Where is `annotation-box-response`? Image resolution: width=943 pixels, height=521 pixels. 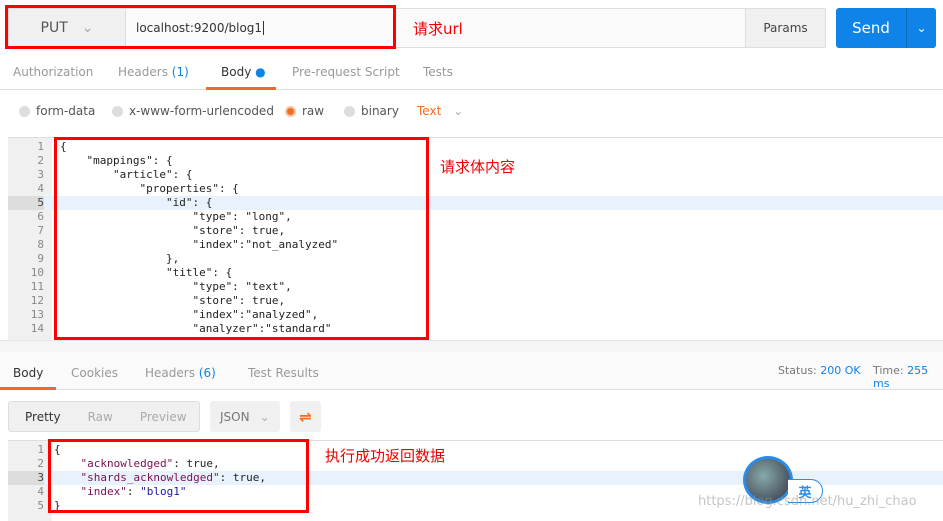
annotation-box-response is located at coordinates (178, 476).